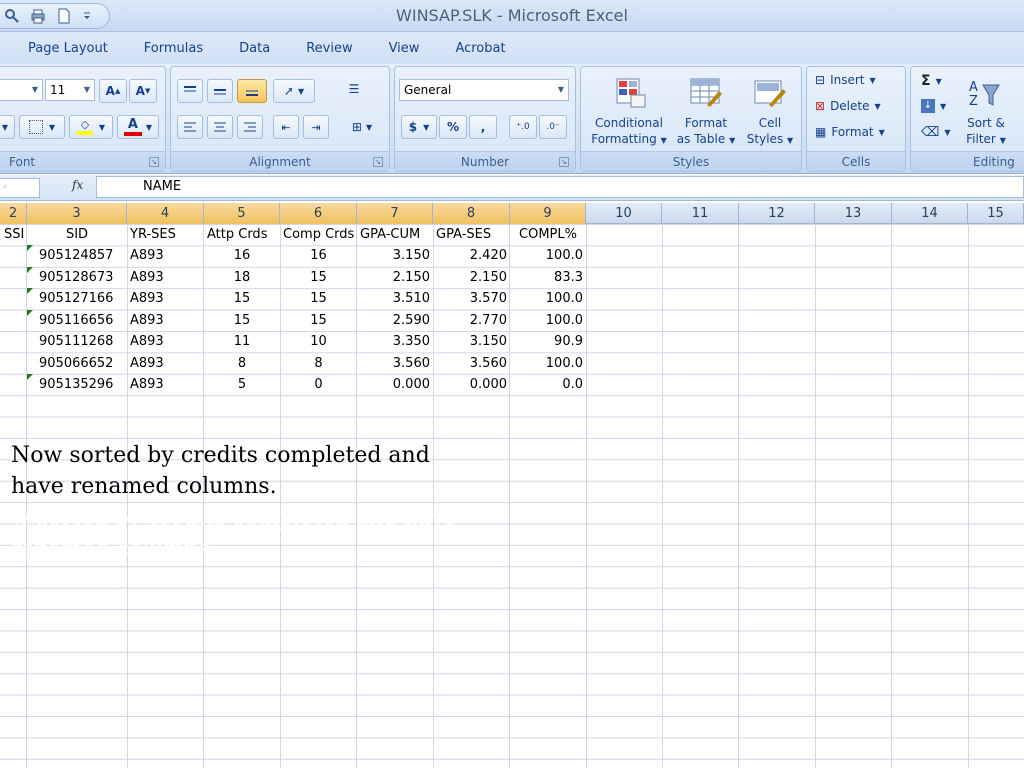  What do you see at coordinates (70, 90) in the screenshot?
I see `font-size-combo: 11 ▼` at bounding box center [70, 90].